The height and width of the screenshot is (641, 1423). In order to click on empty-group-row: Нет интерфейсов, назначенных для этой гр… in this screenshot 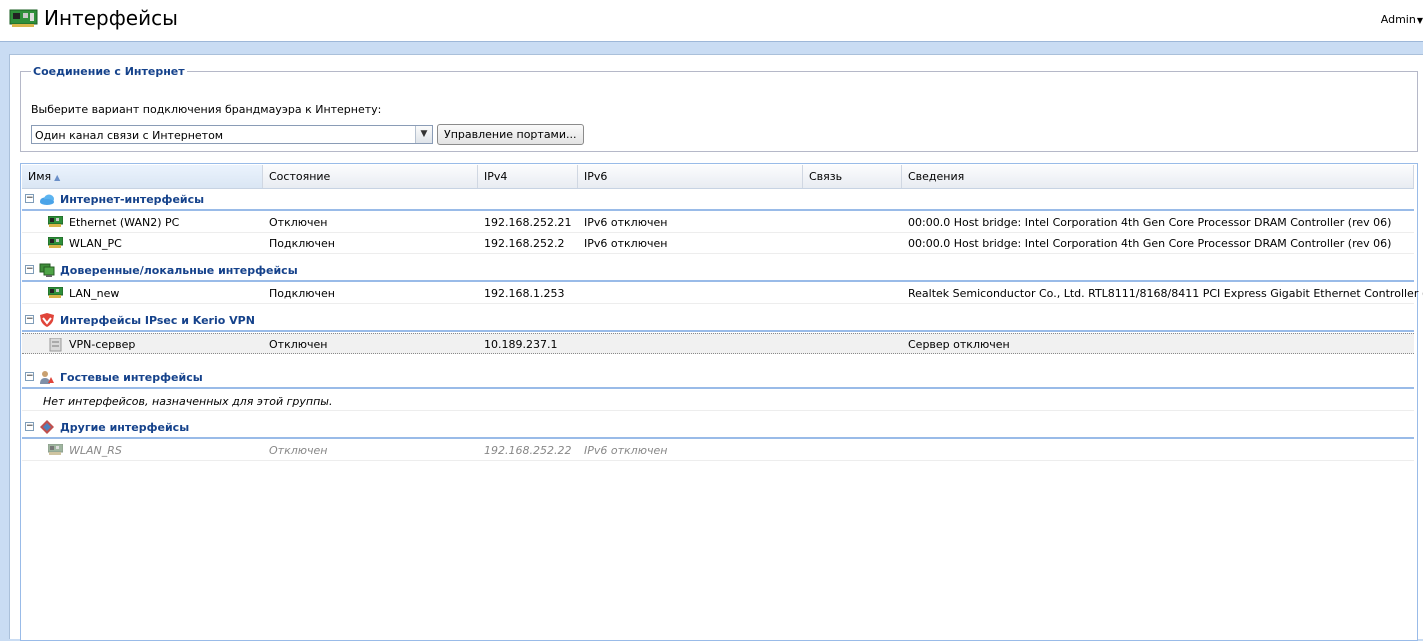, I will do `click(718, 400)`.